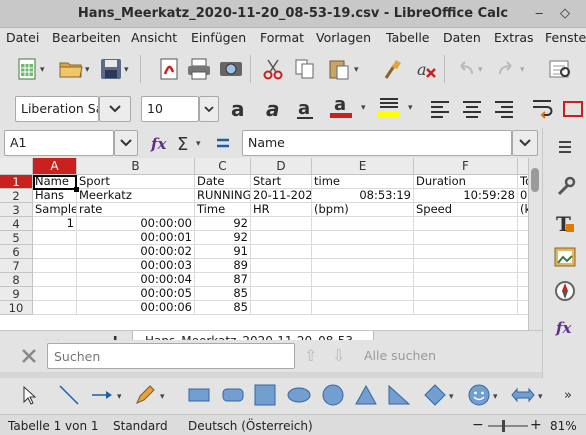 Image resolution: width=586 pixels, height=435 pixels. I want to click on font-name-dropdown, so click(115, 109).